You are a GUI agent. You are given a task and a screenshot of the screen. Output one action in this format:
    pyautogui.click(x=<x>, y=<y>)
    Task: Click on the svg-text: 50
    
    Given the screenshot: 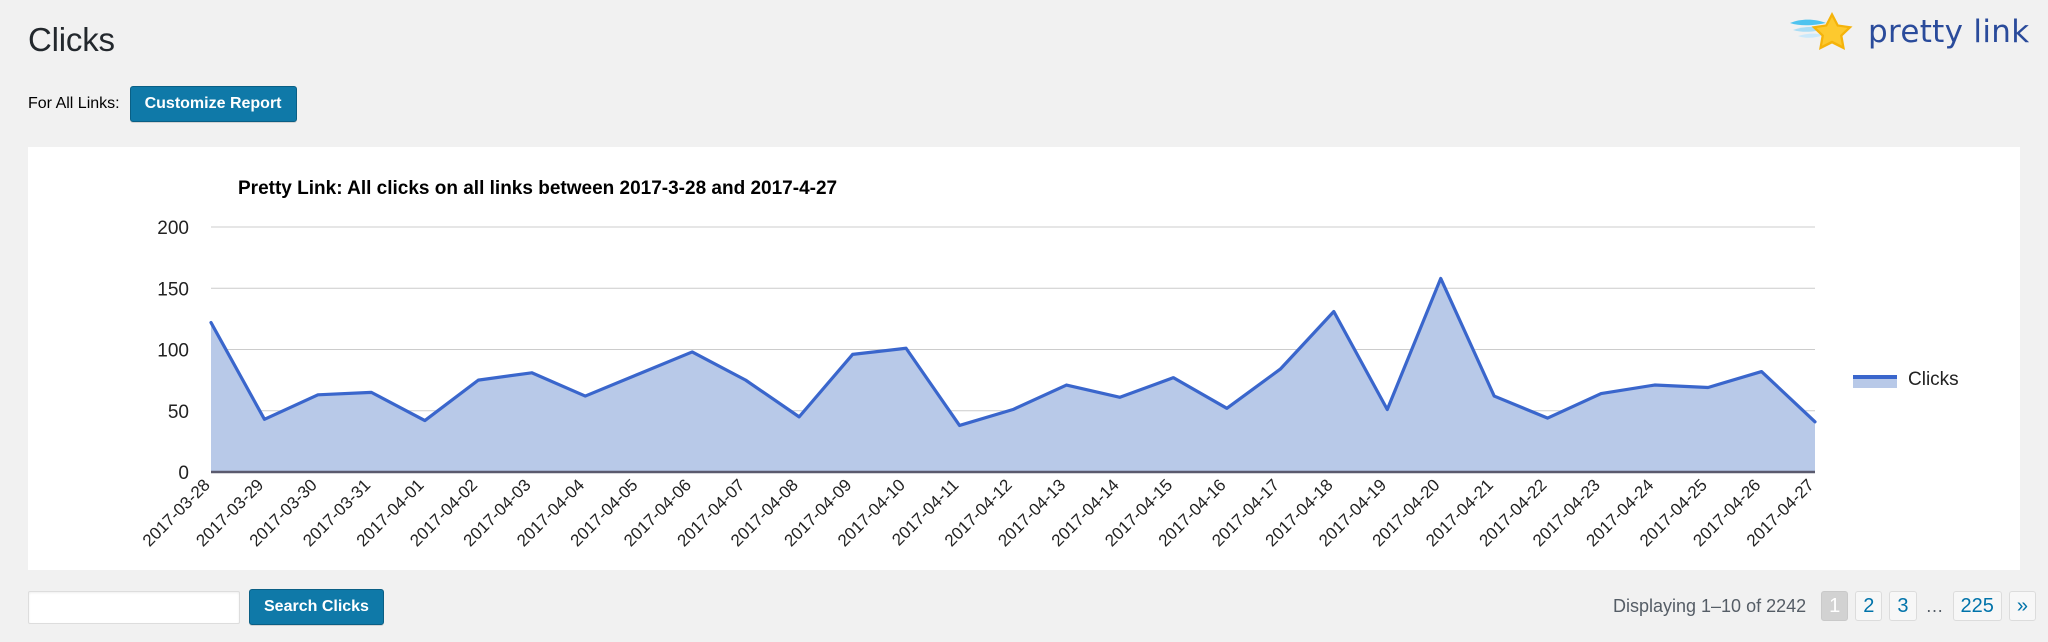 What is the action you would take?
    pyautogui.click(x=178, y=412)
    